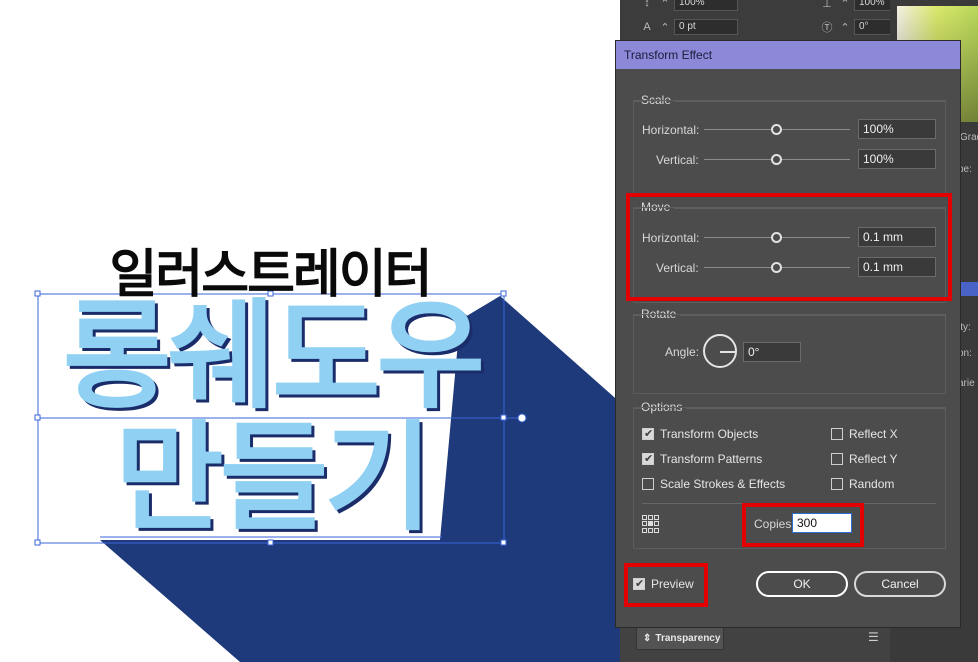  What do you see at coordinates (900, 584) in the screenshot?
I see `cancel-button: Cancel` at bounding box center [900, 584].